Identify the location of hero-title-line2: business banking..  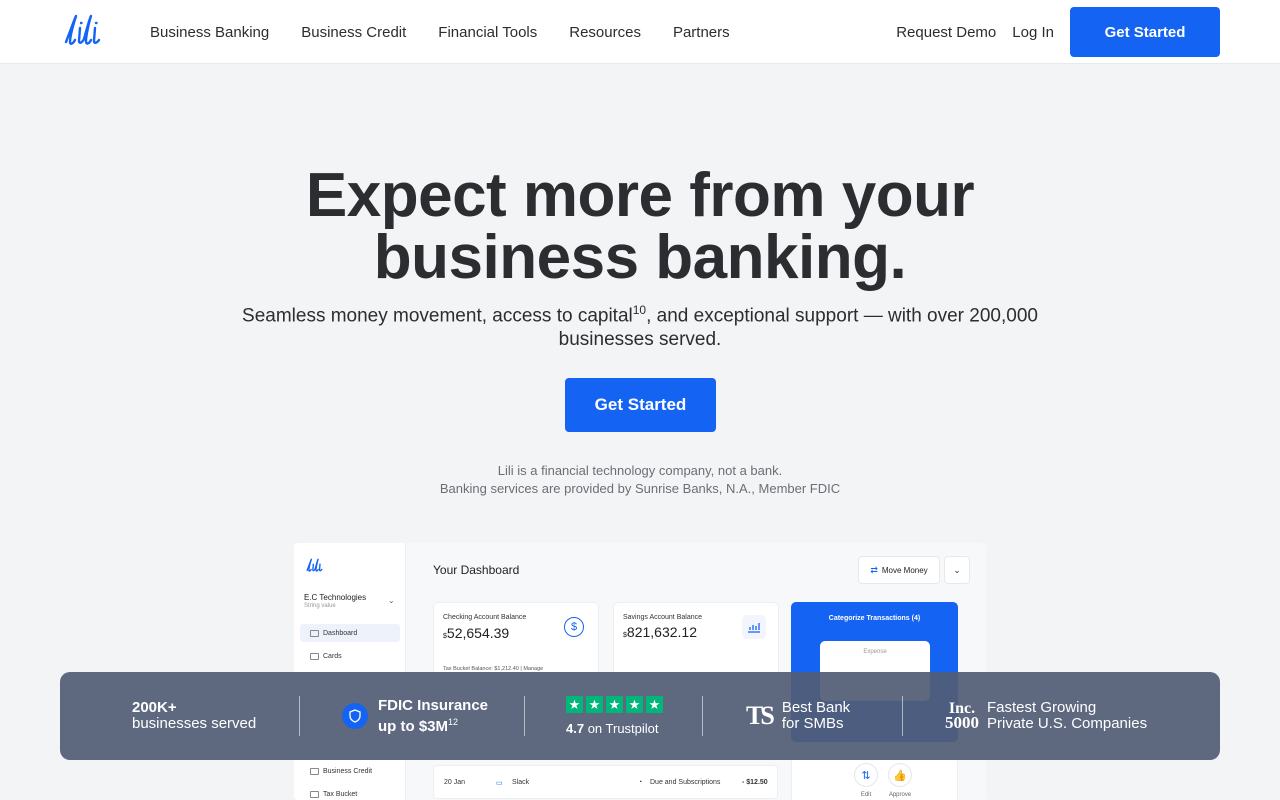
(640, 257).